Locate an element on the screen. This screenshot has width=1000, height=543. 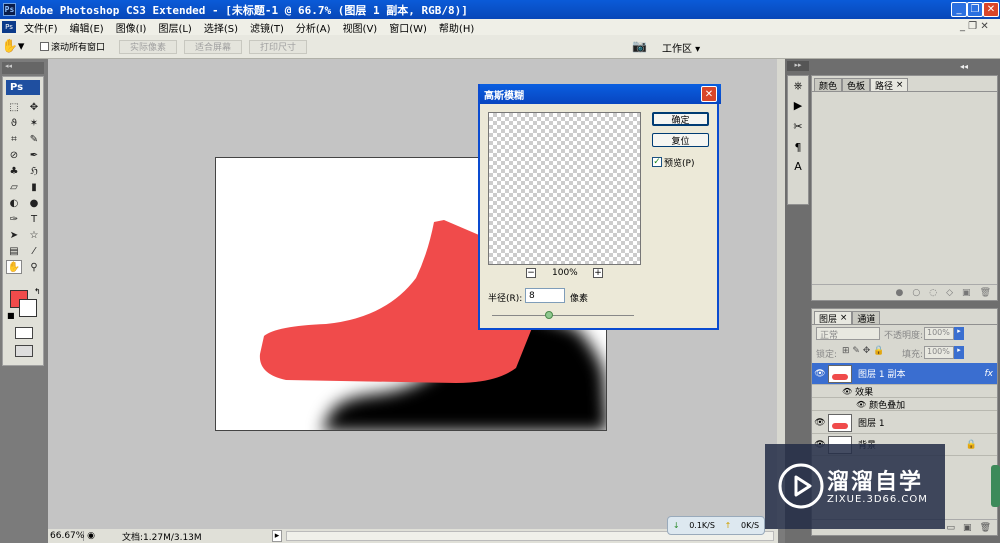
fill-path-icon: ● is located at coordinates (900, 293).